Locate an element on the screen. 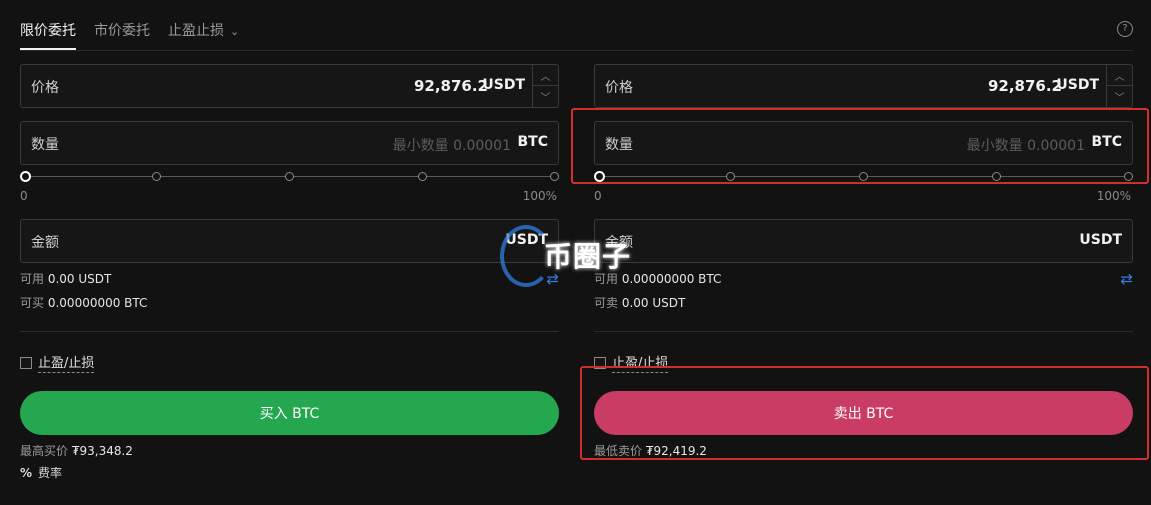  percent-icon: % is located at coordinates (26, 473).